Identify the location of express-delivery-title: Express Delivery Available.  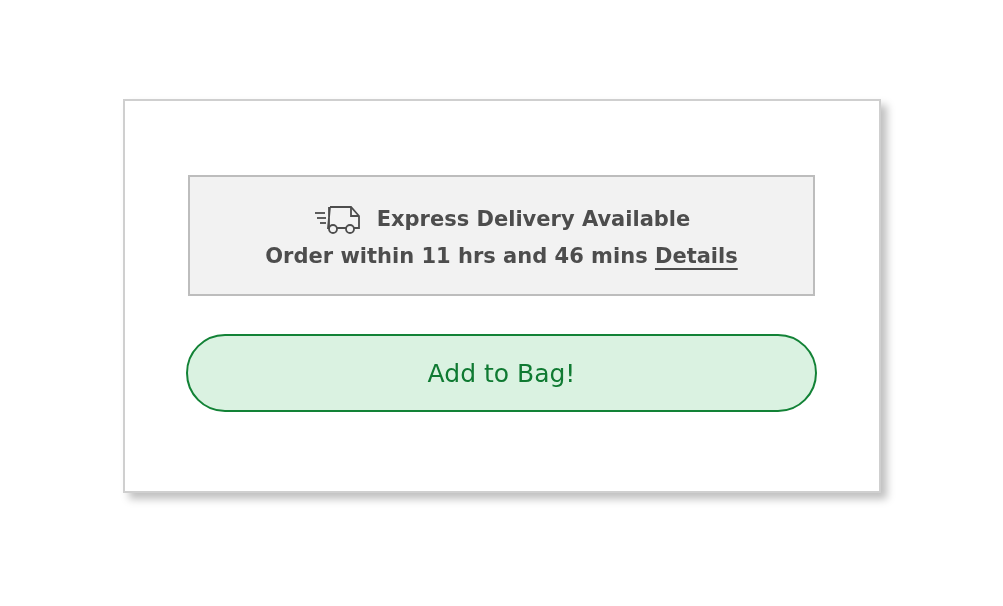
(533, 218).